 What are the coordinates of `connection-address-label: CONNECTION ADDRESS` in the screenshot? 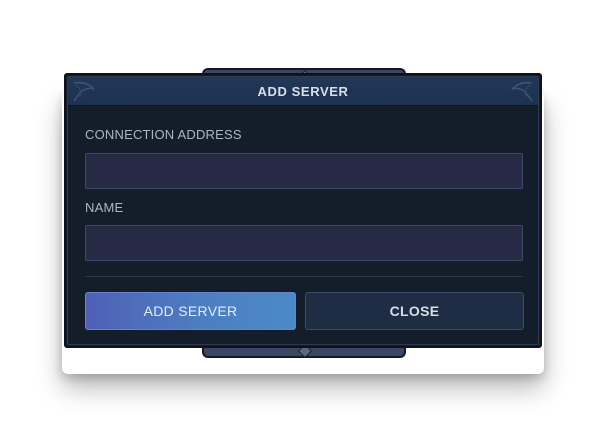 It's located at (163, 134).